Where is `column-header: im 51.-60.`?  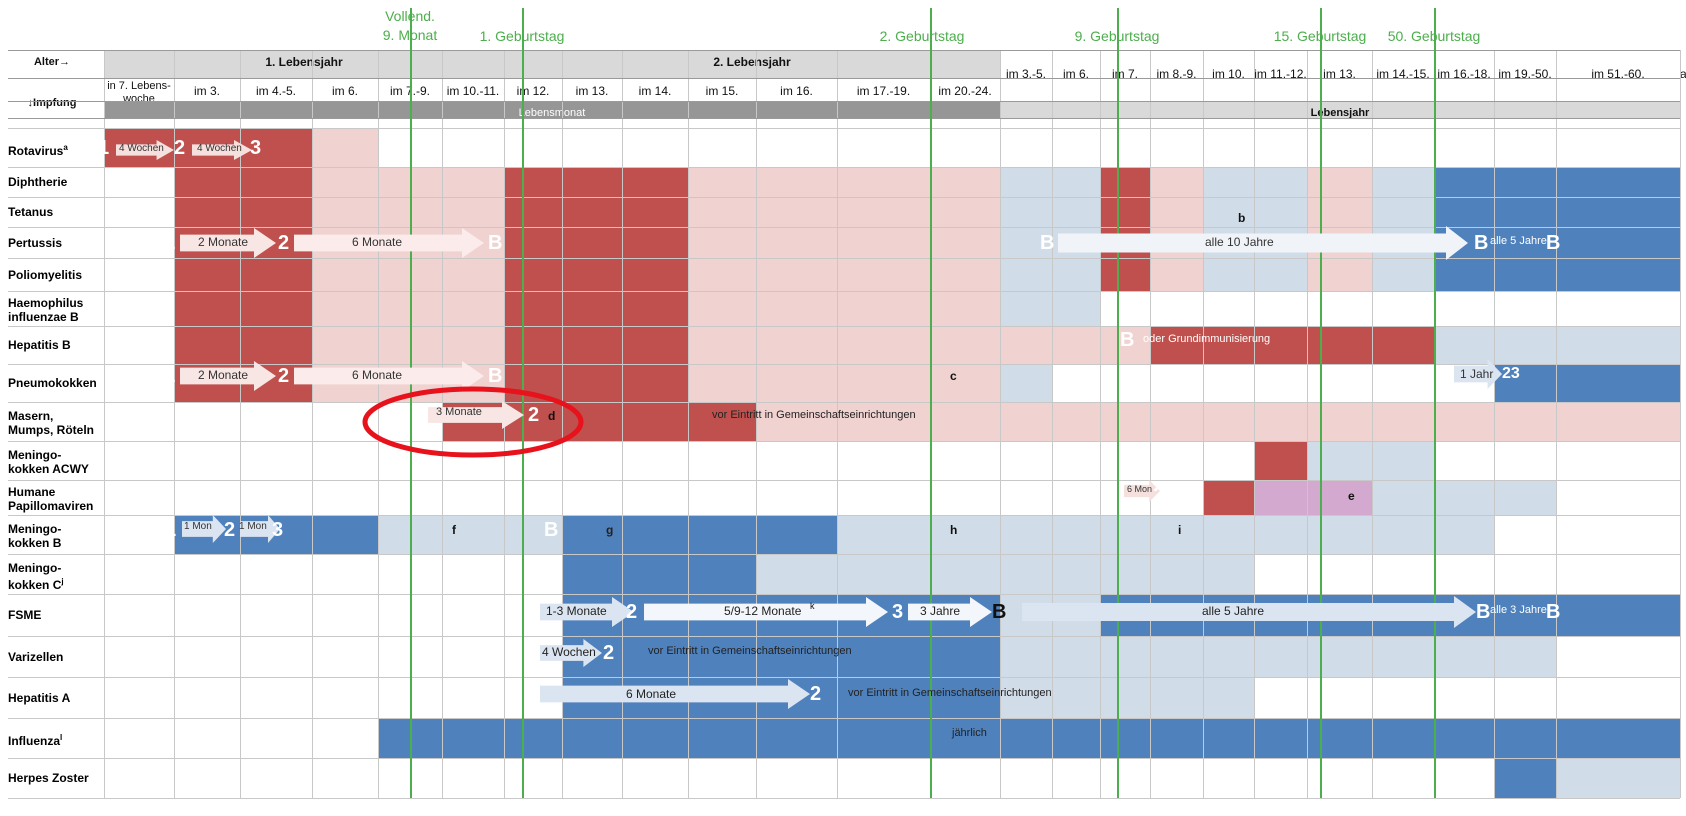 column-header: im 51.-60. is located at coordinates (1618, 74).